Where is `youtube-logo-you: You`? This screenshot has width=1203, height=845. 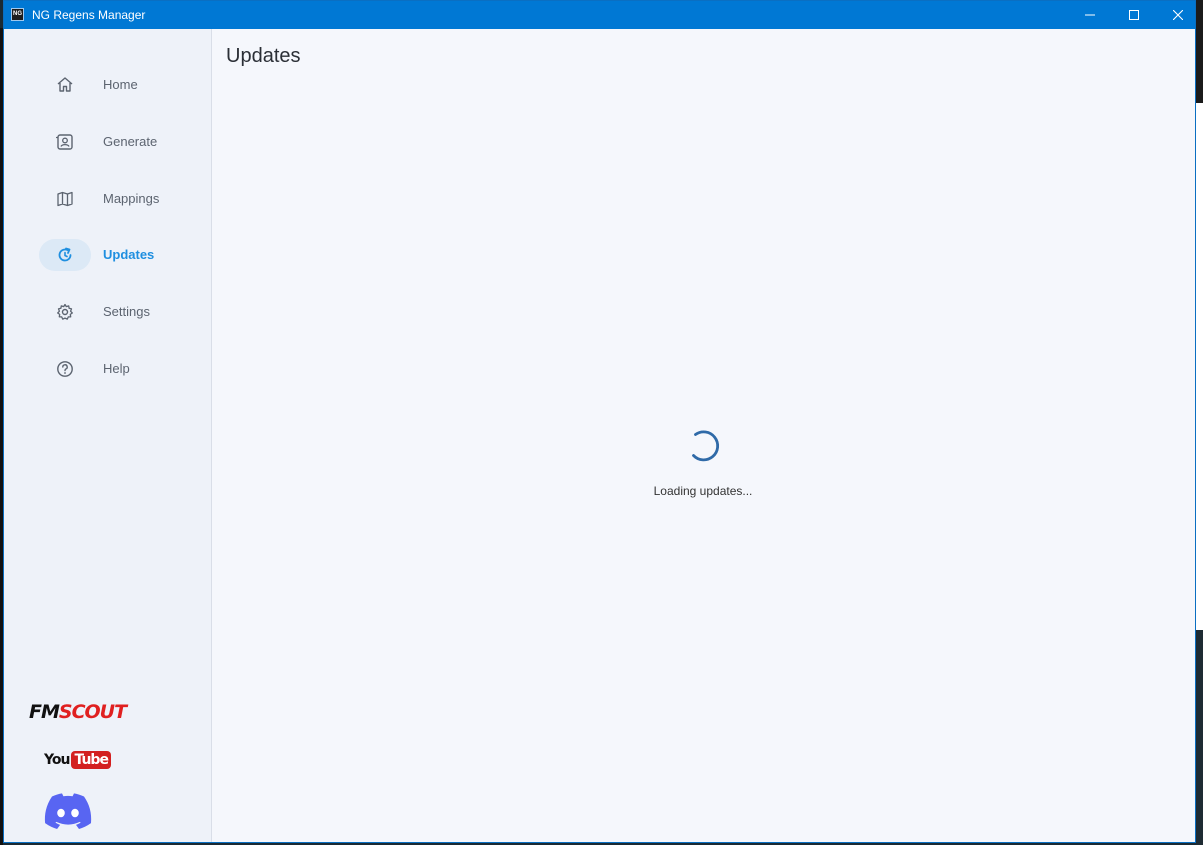
youtube-logo-you: You is located at coordinates (57, 760).